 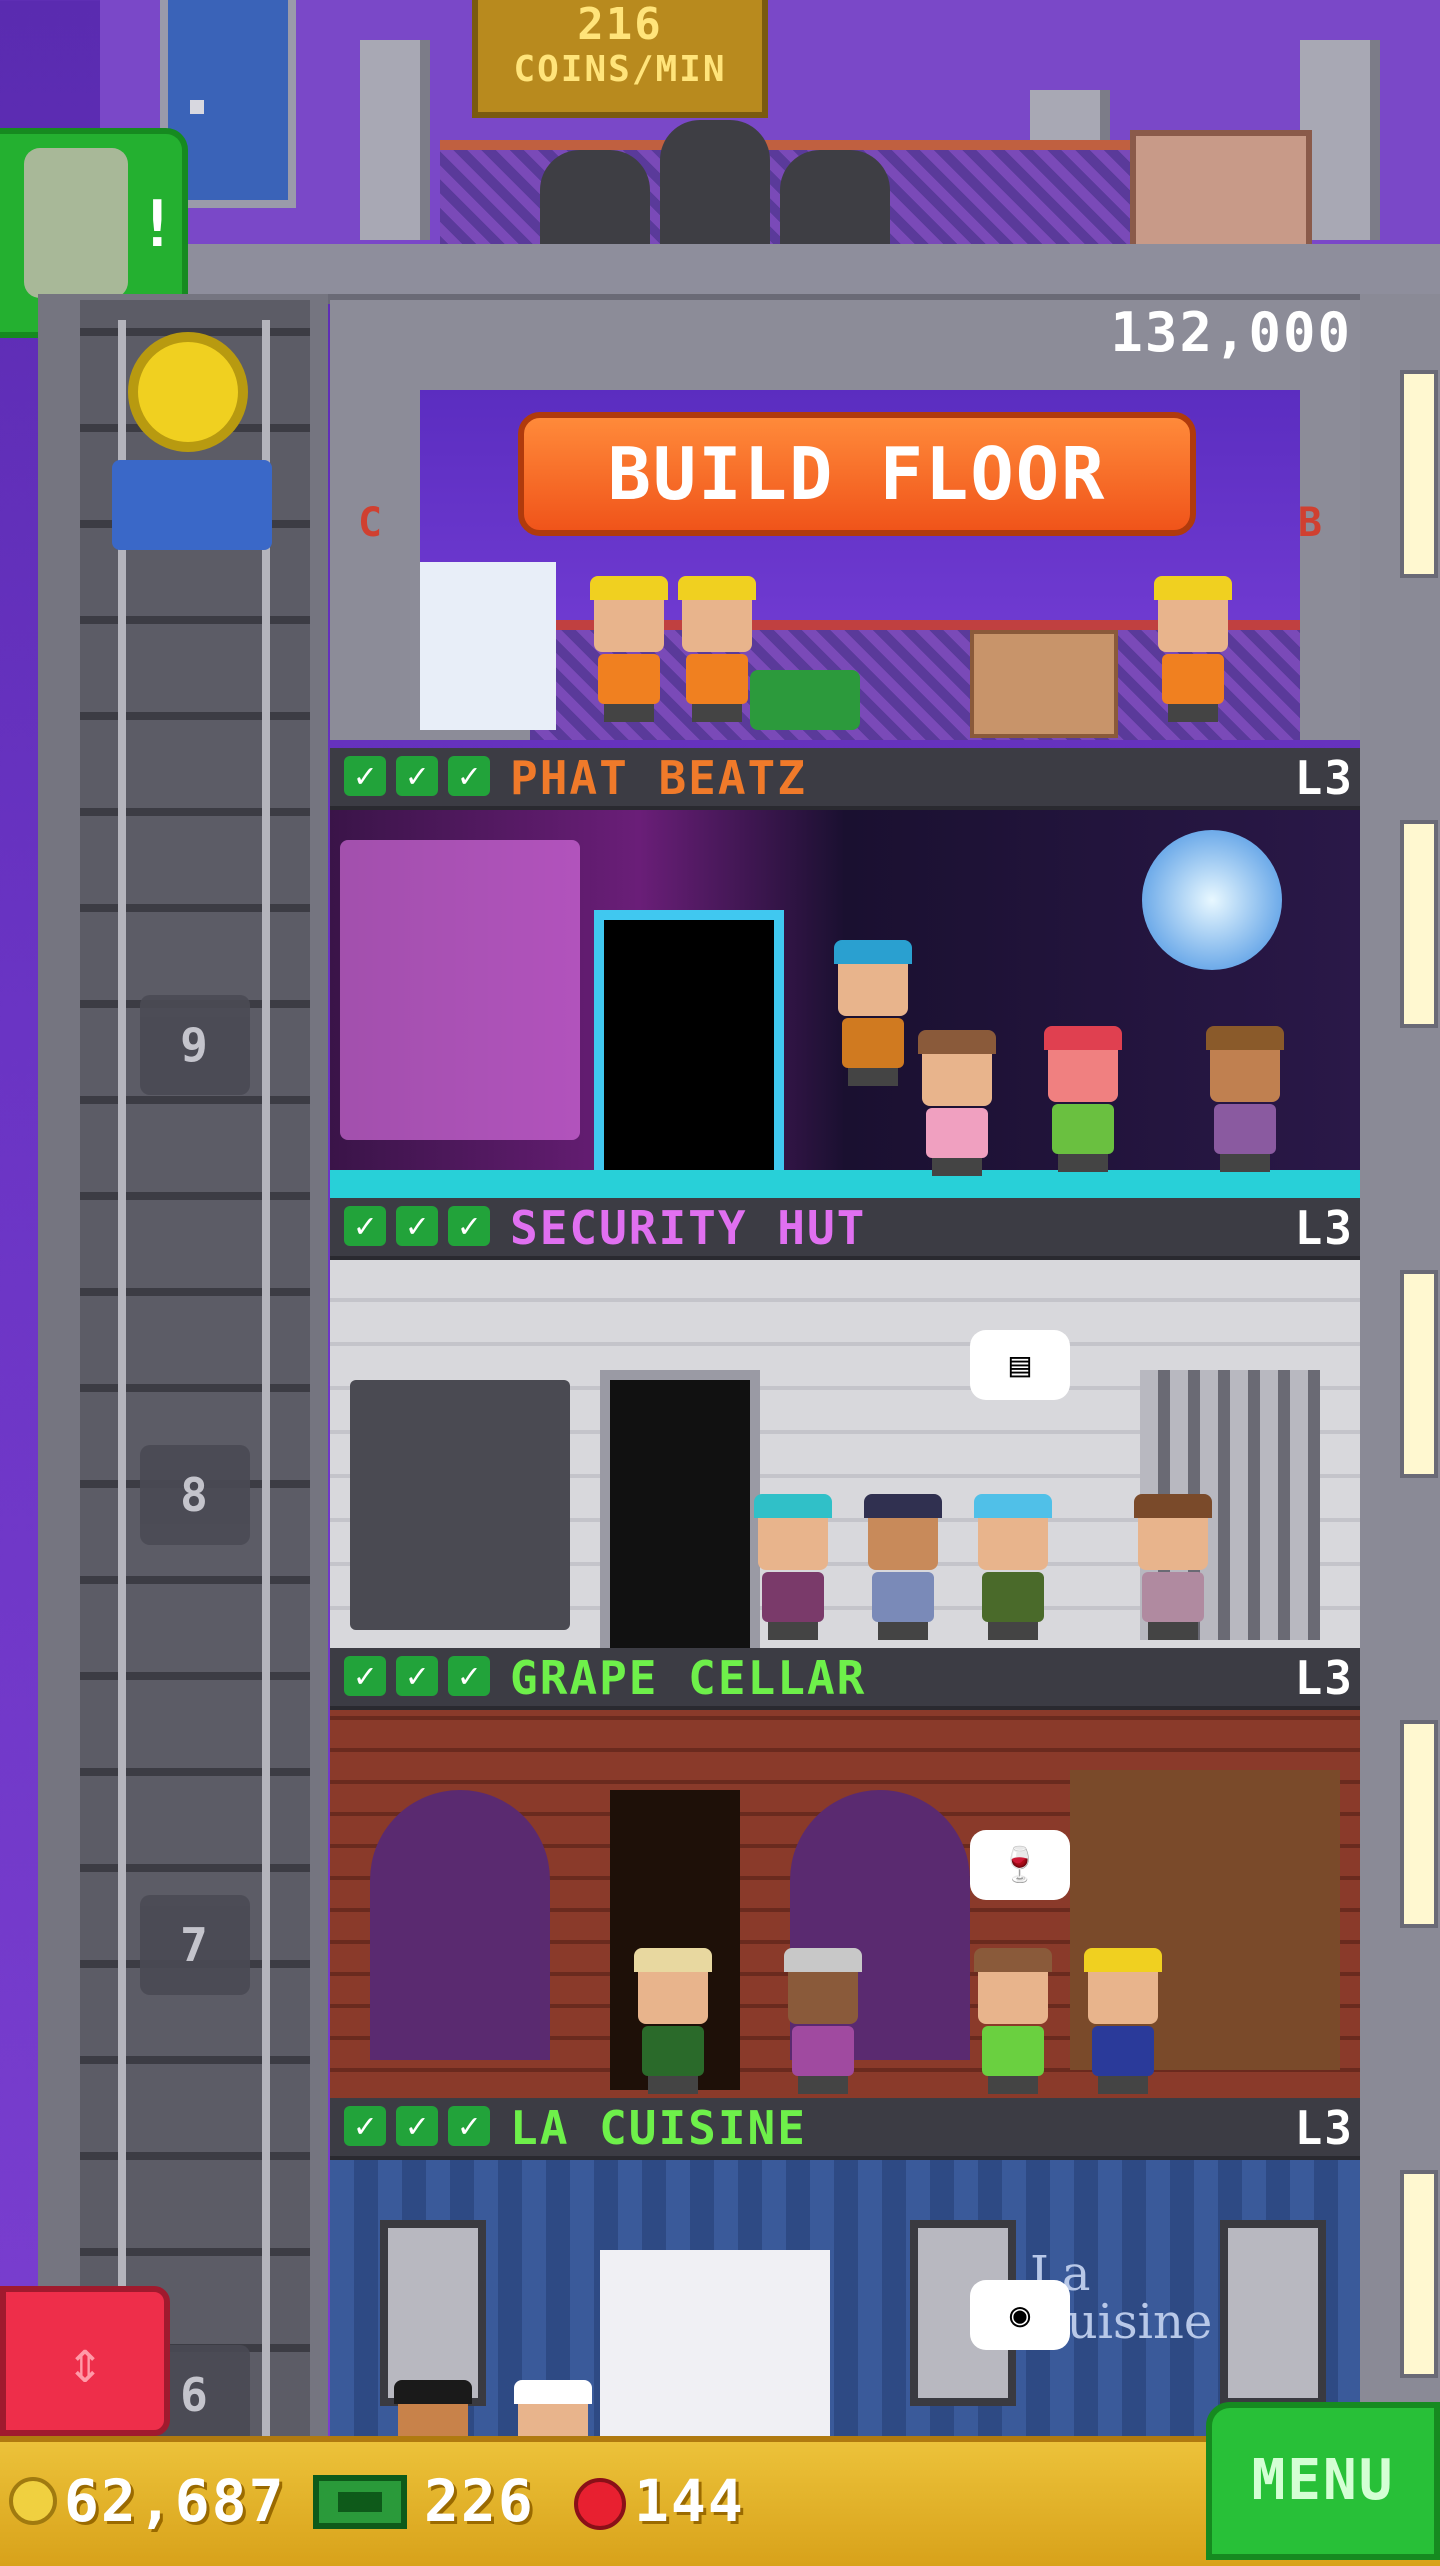 I want to click on floor-security-hut: ✓ ✓ ✓ SECURITY HUT L3 ▤, so click(x=845, y=1424).